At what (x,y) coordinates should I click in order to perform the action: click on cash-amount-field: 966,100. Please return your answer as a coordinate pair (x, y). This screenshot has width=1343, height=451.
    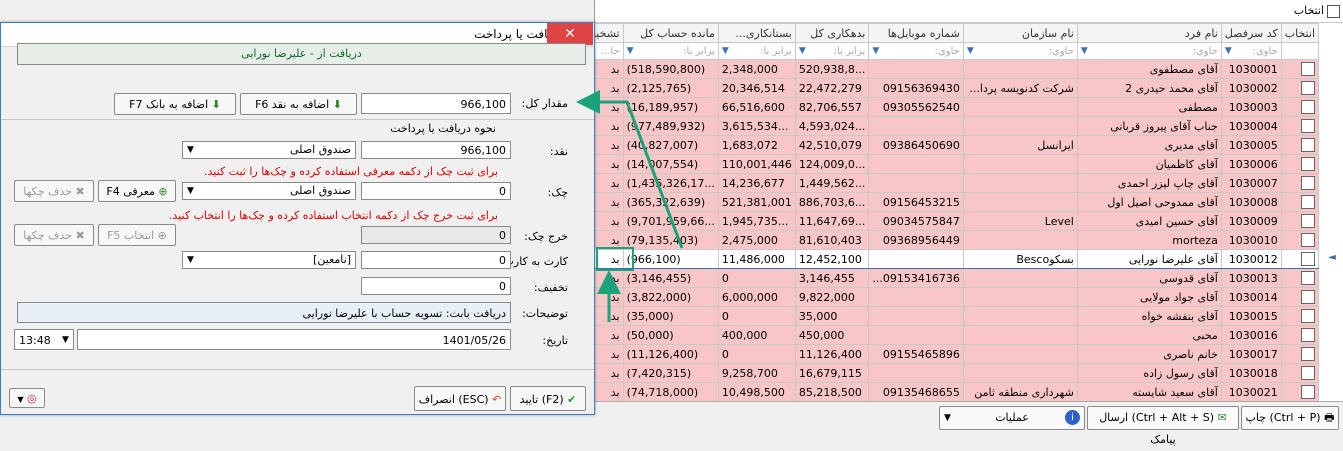
    Looking at the image, I should click on (436, 150).